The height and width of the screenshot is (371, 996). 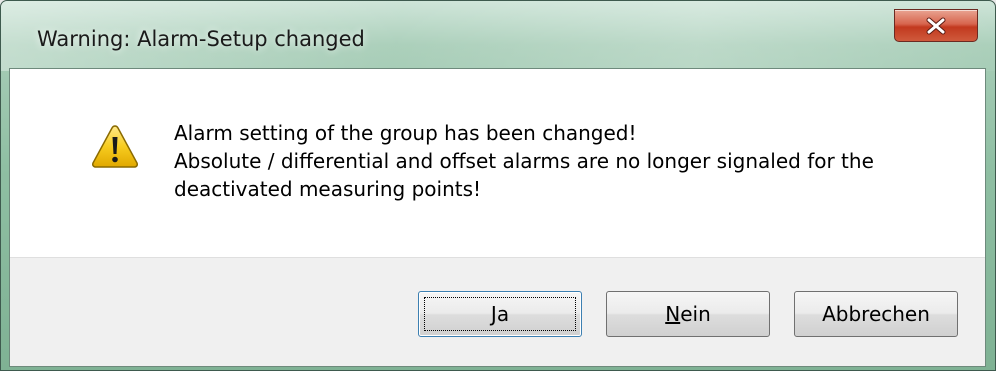 I want to click on abbrechen-button-label: Abbrechen, so click(x=876, y=314).